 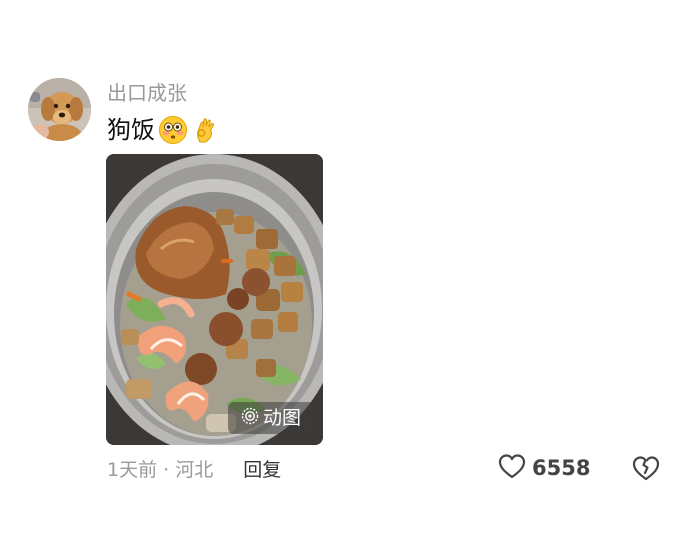 I want to click on like-button: 6558, so click(x=544, y=468).